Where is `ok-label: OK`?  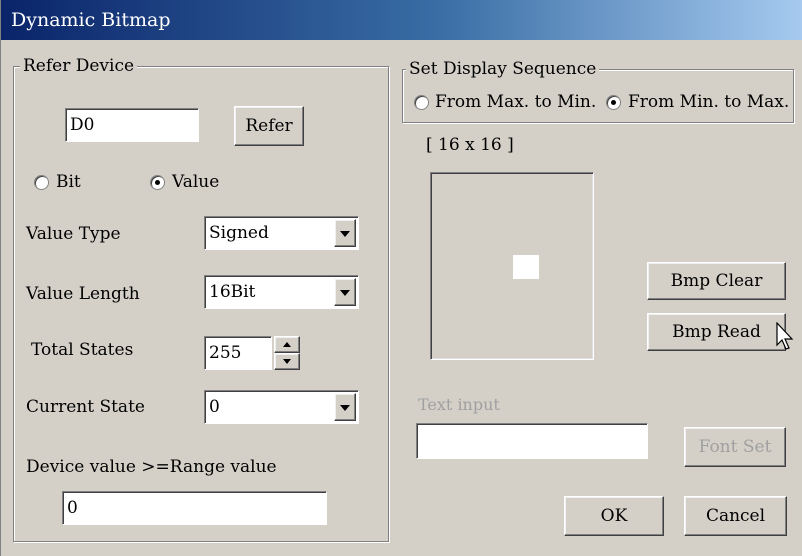 ok-label: OK is located at coordinates (614, 516).